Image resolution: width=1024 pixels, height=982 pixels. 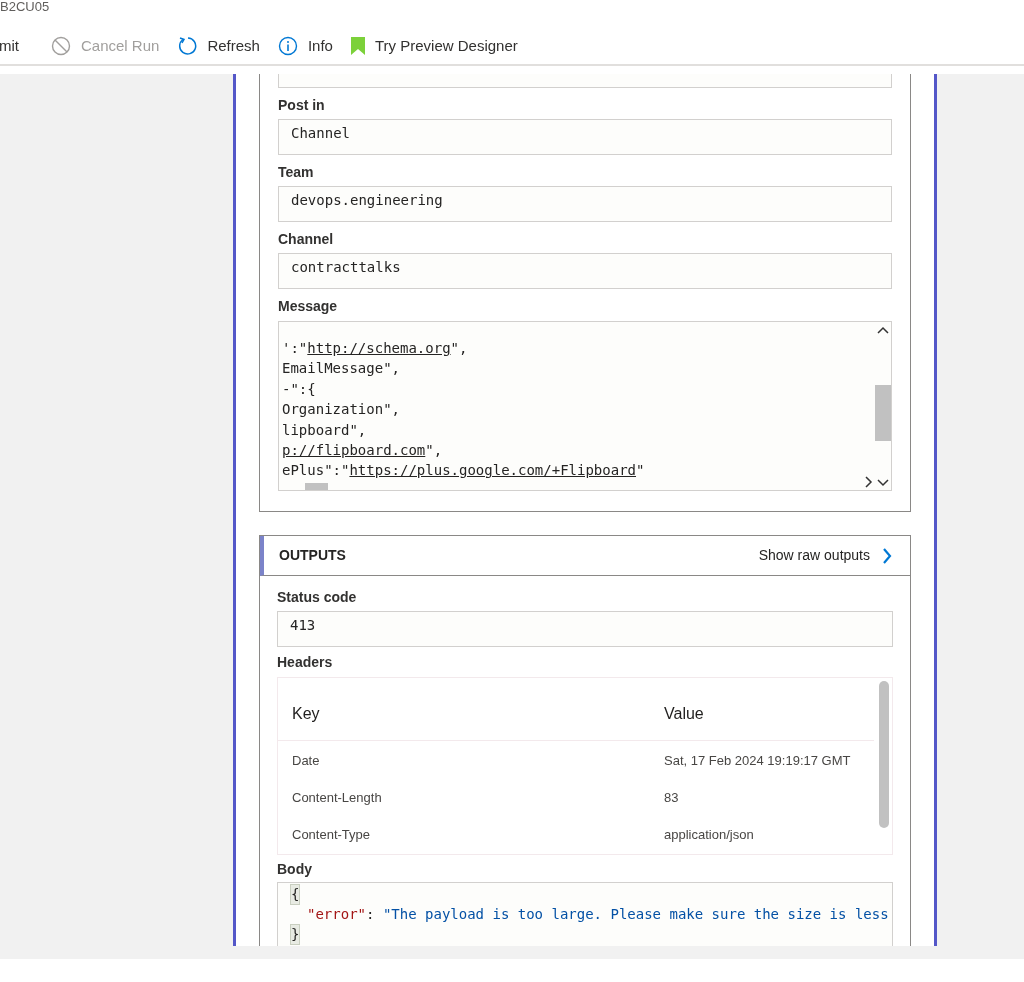 I want to click on field-label: Team, so click(x=296, y=172).